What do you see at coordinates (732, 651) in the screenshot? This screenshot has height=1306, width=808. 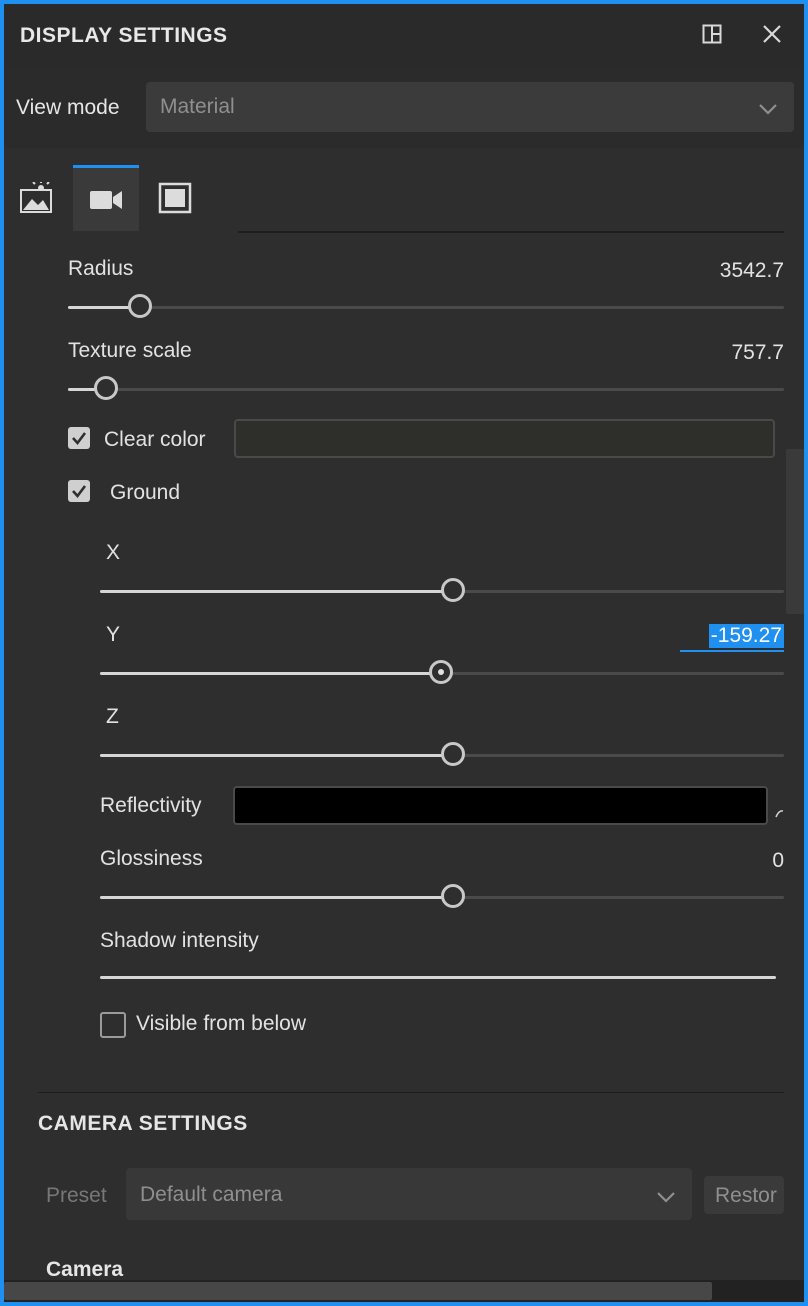 I see `ground-y-underline` at bounding box center [732, 651].